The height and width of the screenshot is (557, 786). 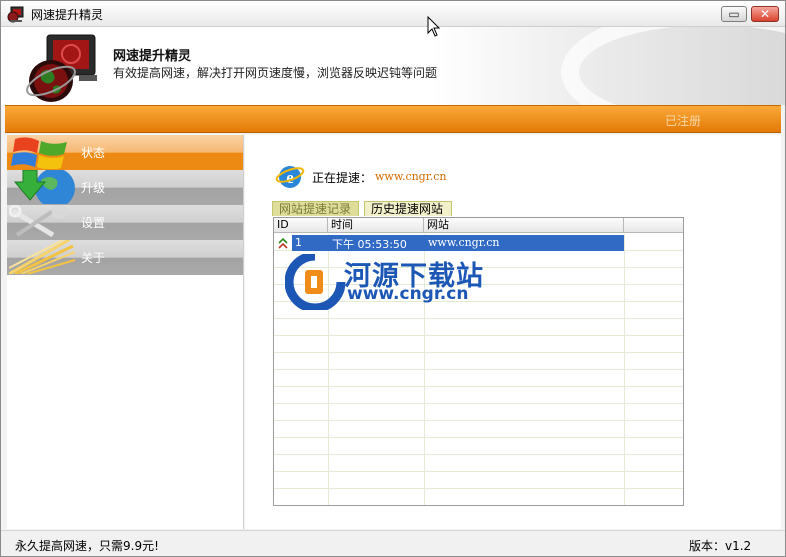 I want to click on light-rays-icon, so click(x=42, y=257).